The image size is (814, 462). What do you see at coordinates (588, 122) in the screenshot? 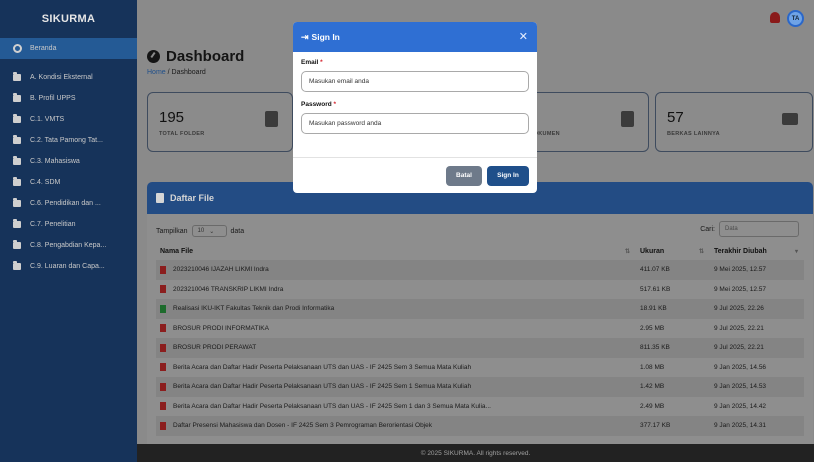
I see `stat-card-dokumen: DKUMEN` at bounding box center [588, 122].